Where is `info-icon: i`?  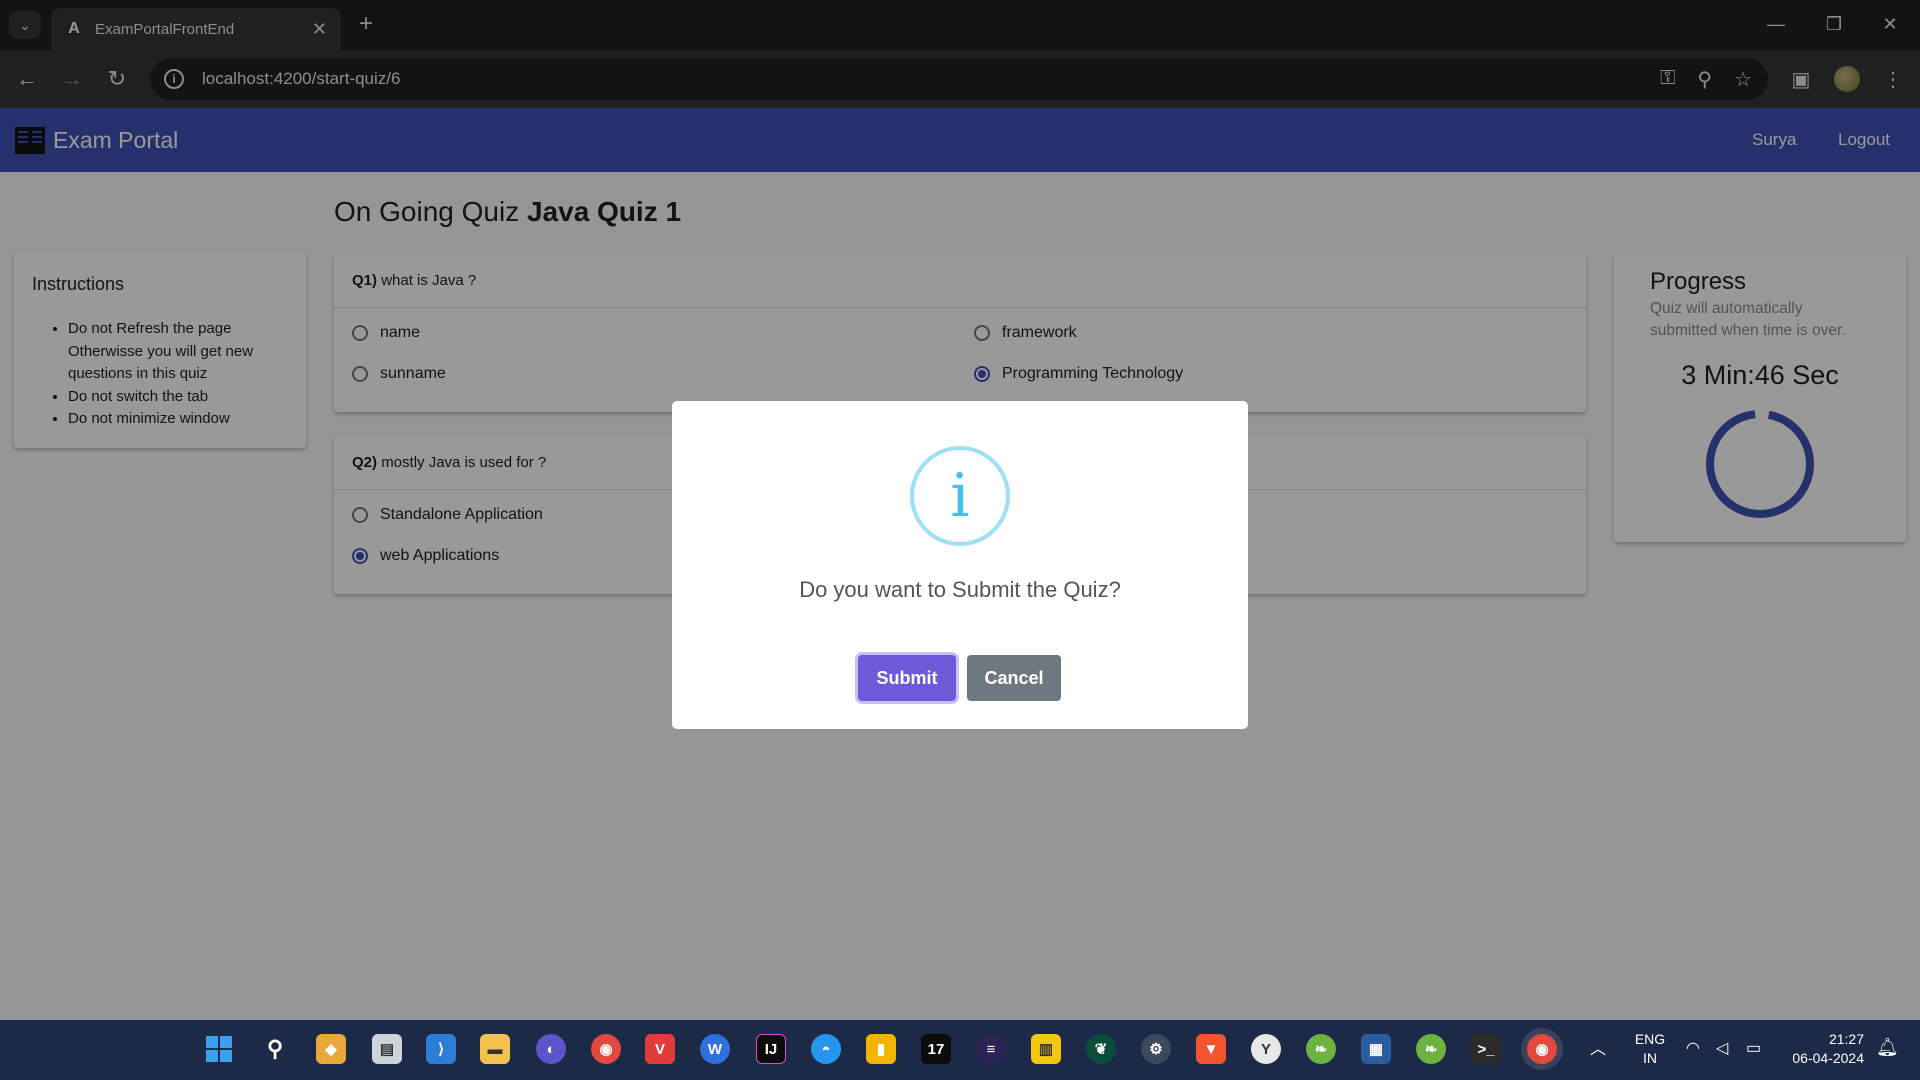
info-icon: i is located at coordinates (960, 496).